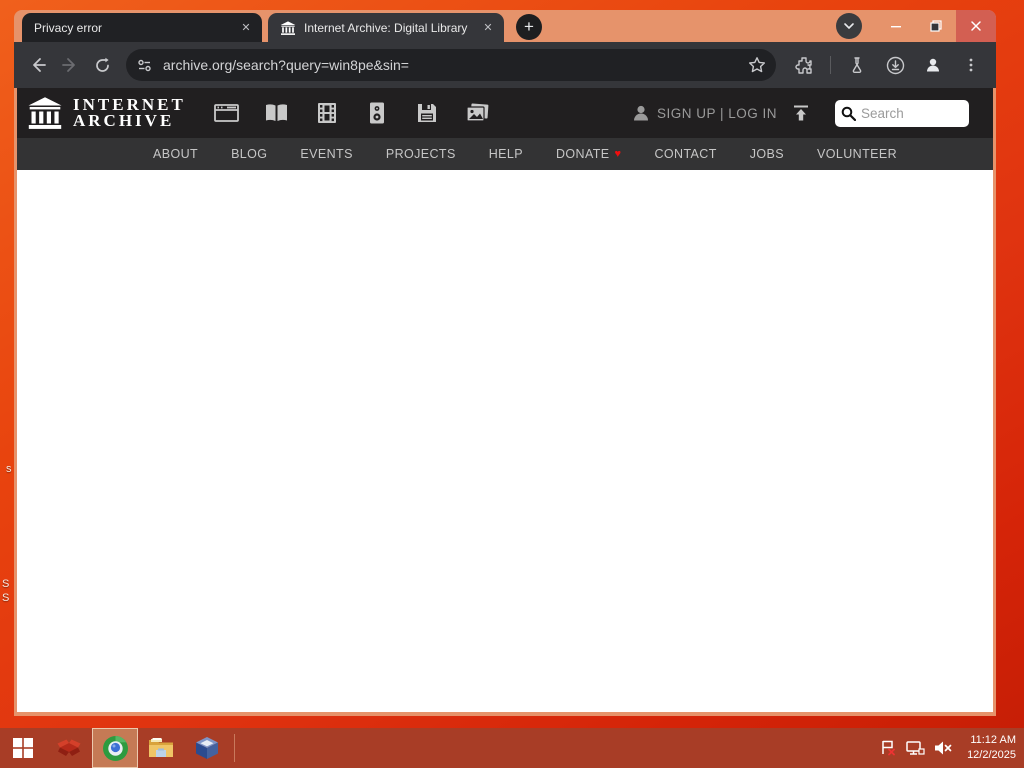 The width and height of the screenshot is (1024, 768). Describe the element at coordinates (124, 120) in the screenshot. I see `logo-line-2: ARCHIVE` at that location.